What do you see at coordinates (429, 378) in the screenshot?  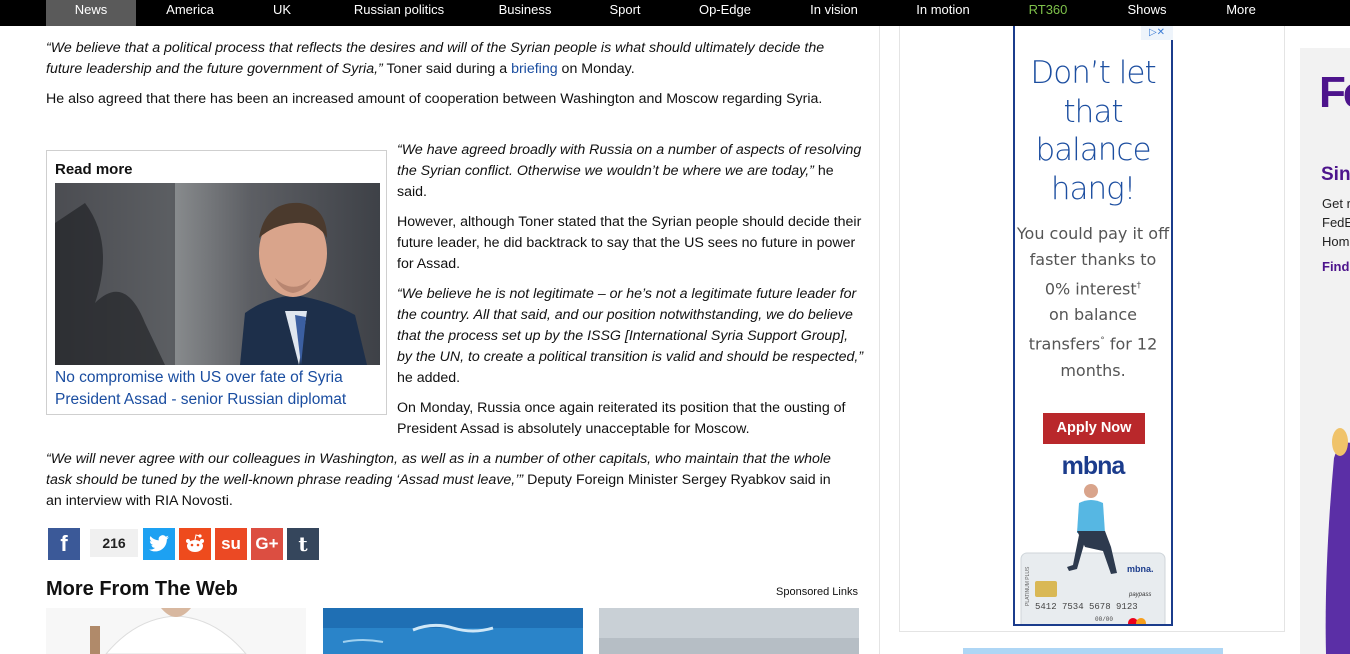 I see `paragraph-text: he added.` at bounding box center [429, 378].